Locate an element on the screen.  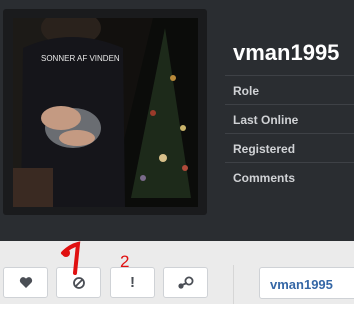
svg-text: SONNER AF VINDEN is located at coordinates (80, 58).